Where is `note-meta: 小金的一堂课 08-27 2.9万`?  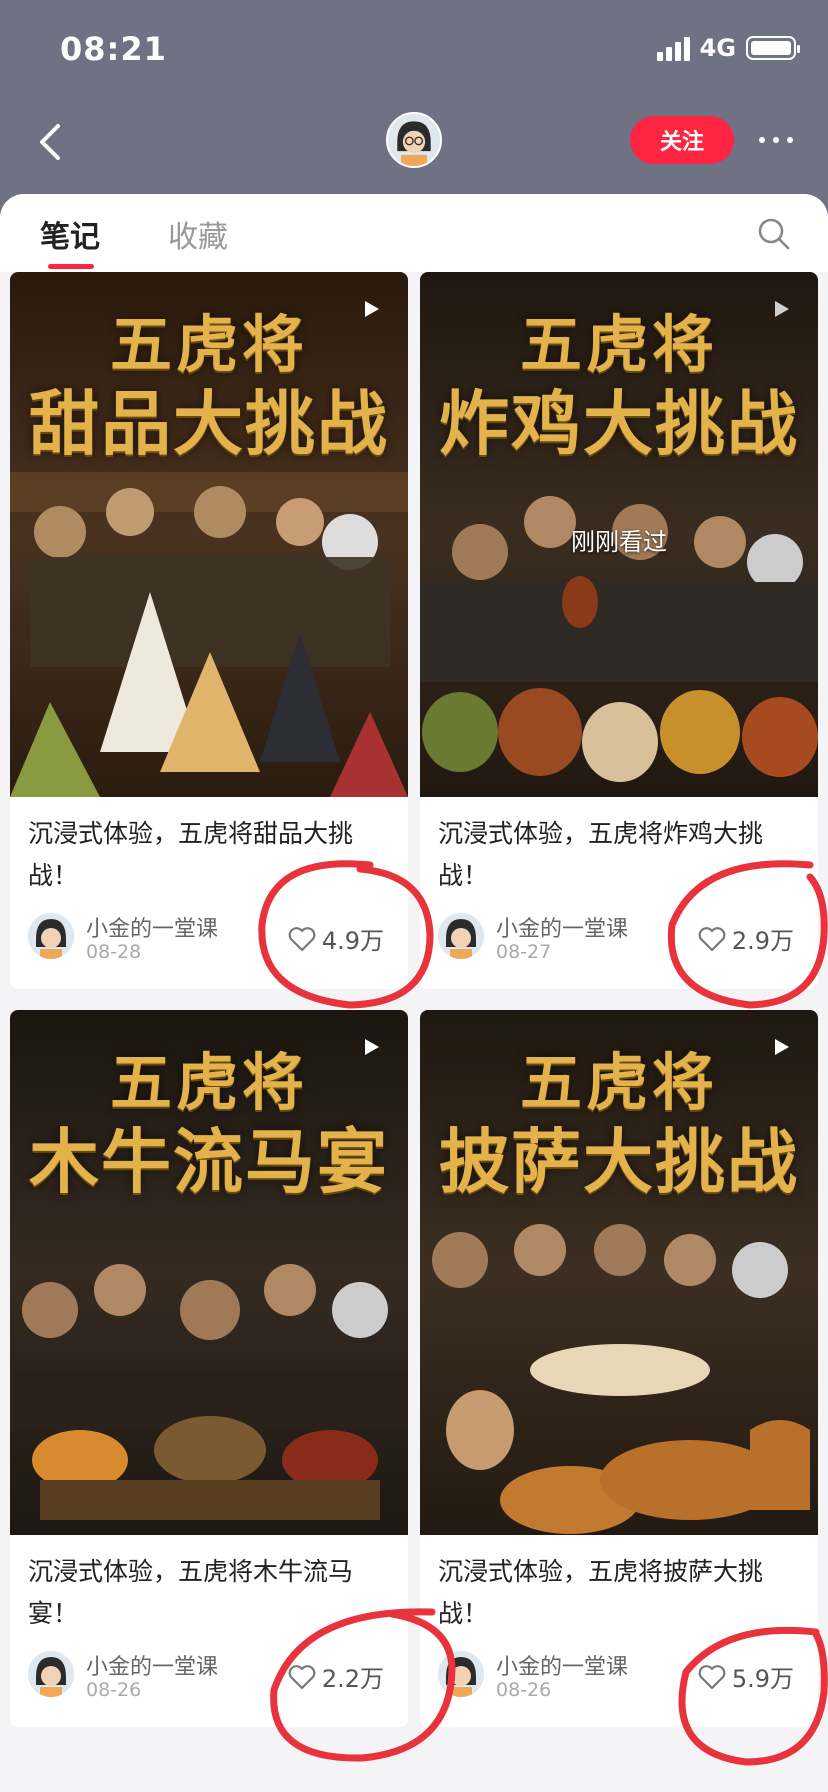 note-meta: 小金的一堂课 08-27 2.9万 is located at coordinates (619, 939).